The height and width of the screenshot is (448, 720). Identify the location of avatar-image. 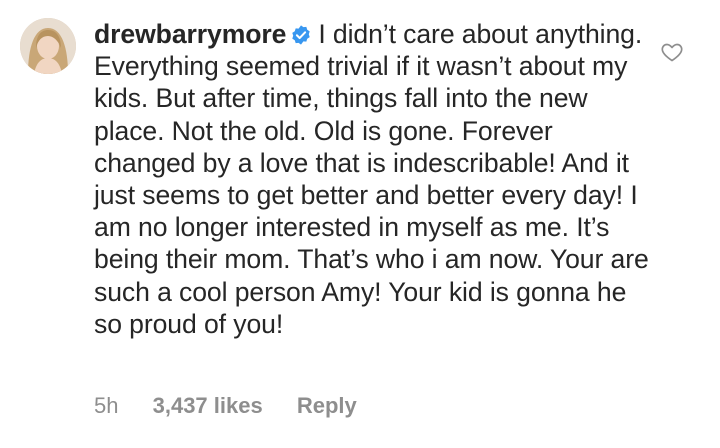
(48, 46).